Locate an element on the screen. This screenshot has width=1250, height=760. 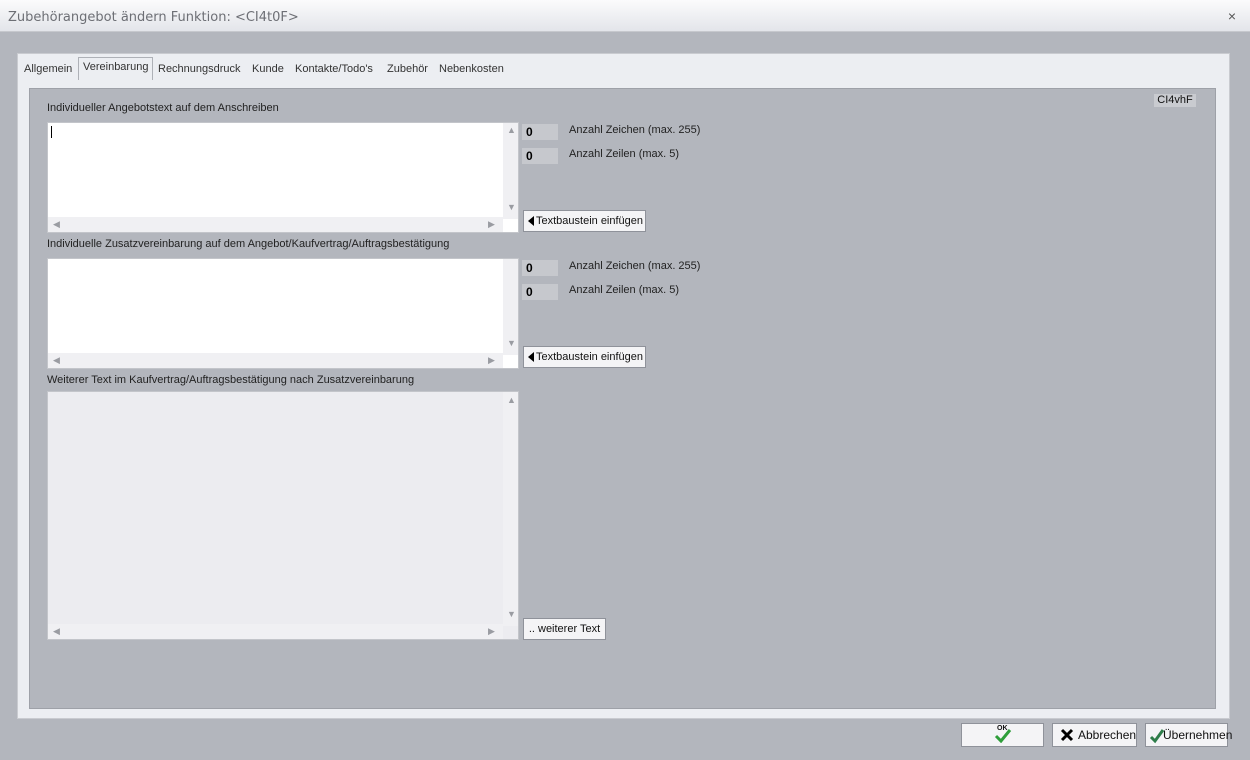
window-title: Zubehörangebot ändern Funktion: <CI4t0F> is located at coordinates (153, 17).